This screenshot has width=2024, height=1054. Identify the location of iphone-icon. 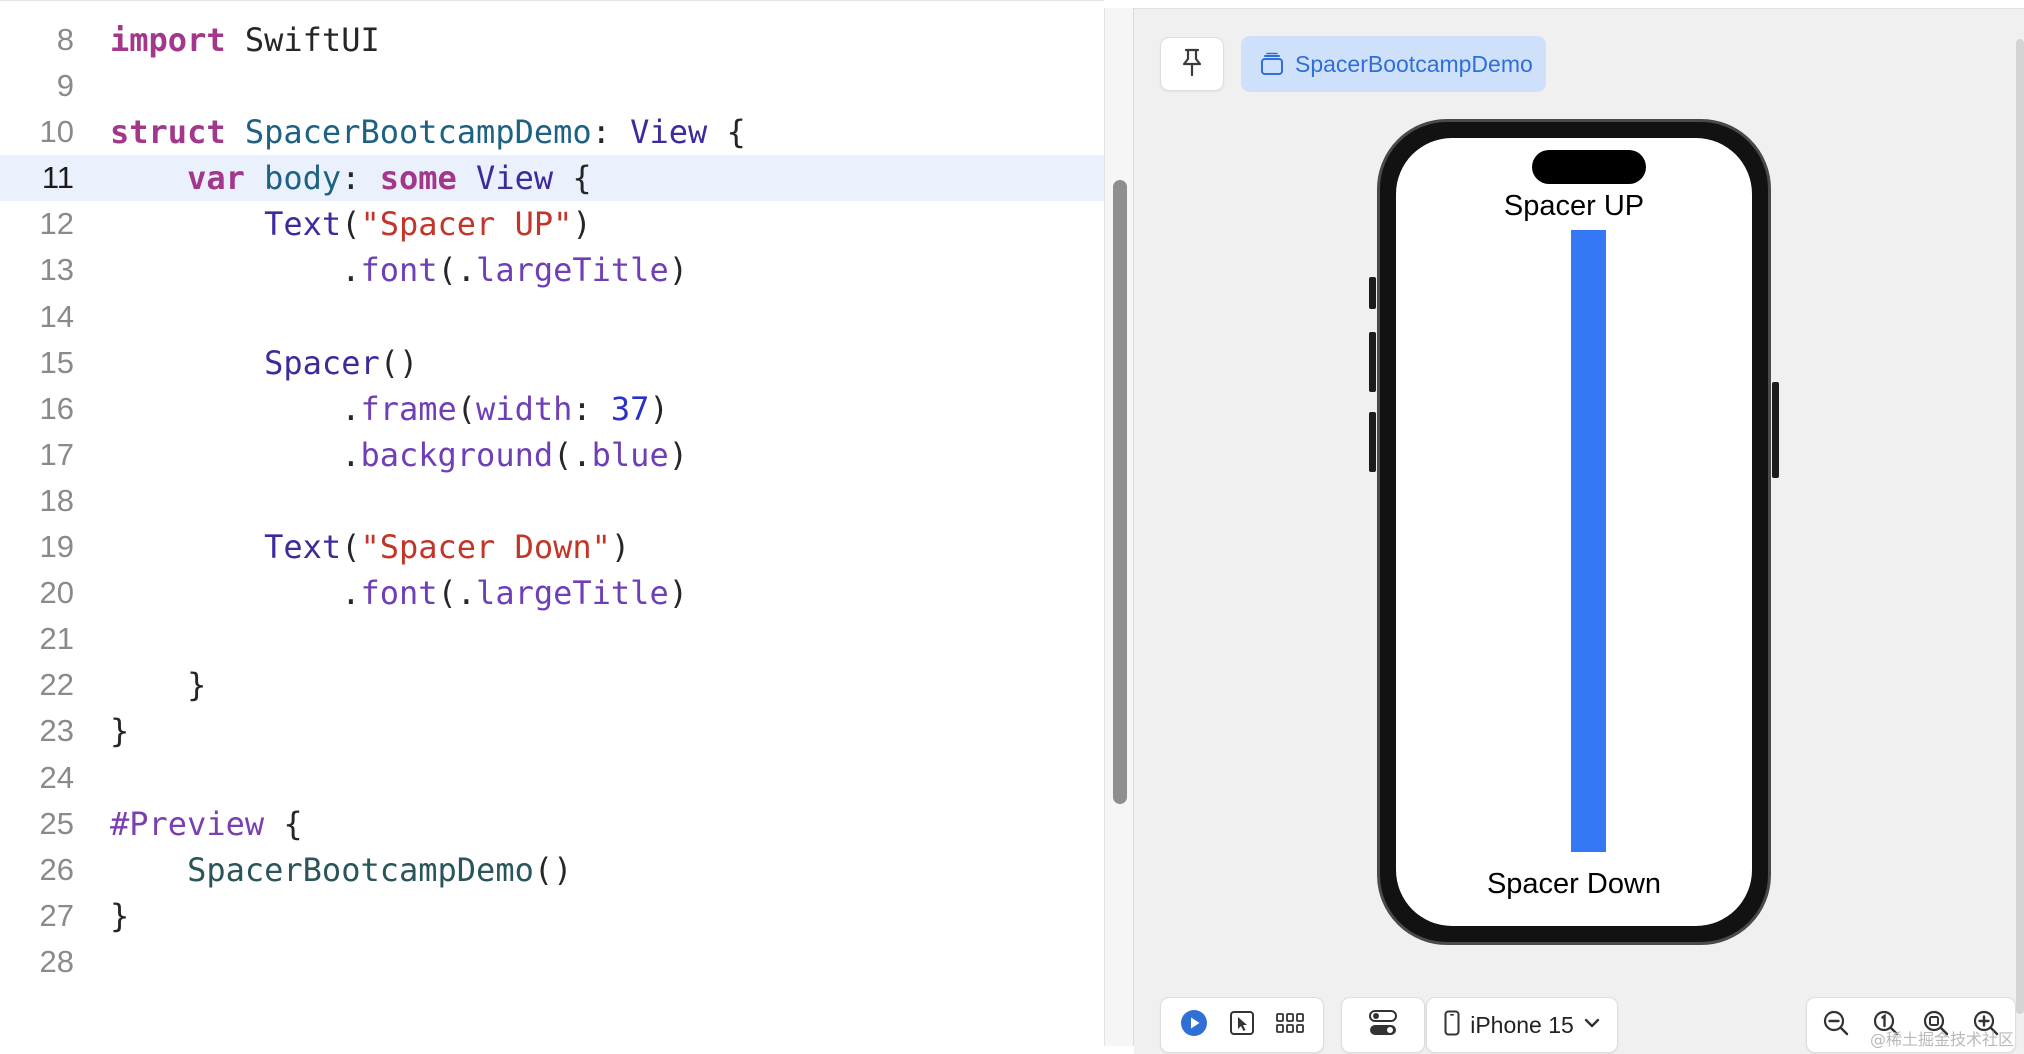
(1452, 1025).